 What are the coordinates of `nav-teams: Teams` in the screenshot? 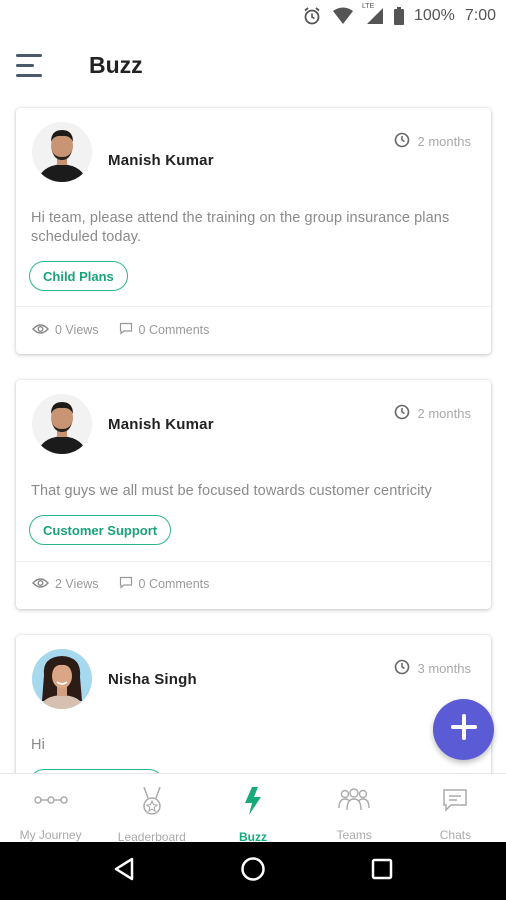 It's located at (354, 808).